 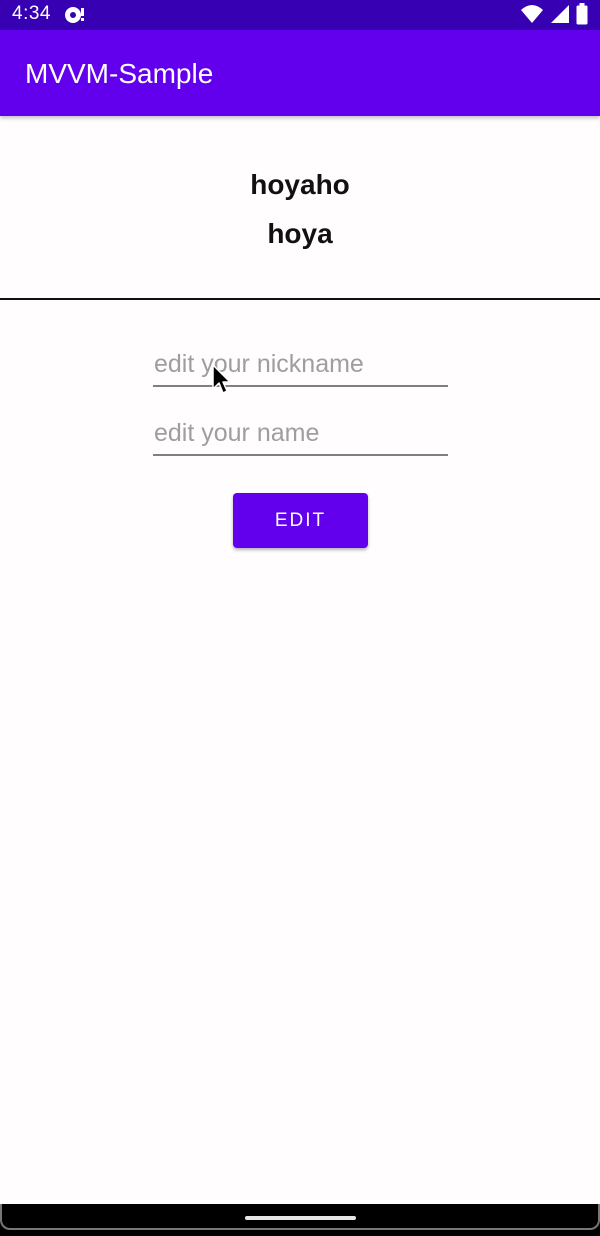 What do you see at coordinates (300, 233) in the screenshot?
I see `name-text: hoya` at bounding box center [300, 233].